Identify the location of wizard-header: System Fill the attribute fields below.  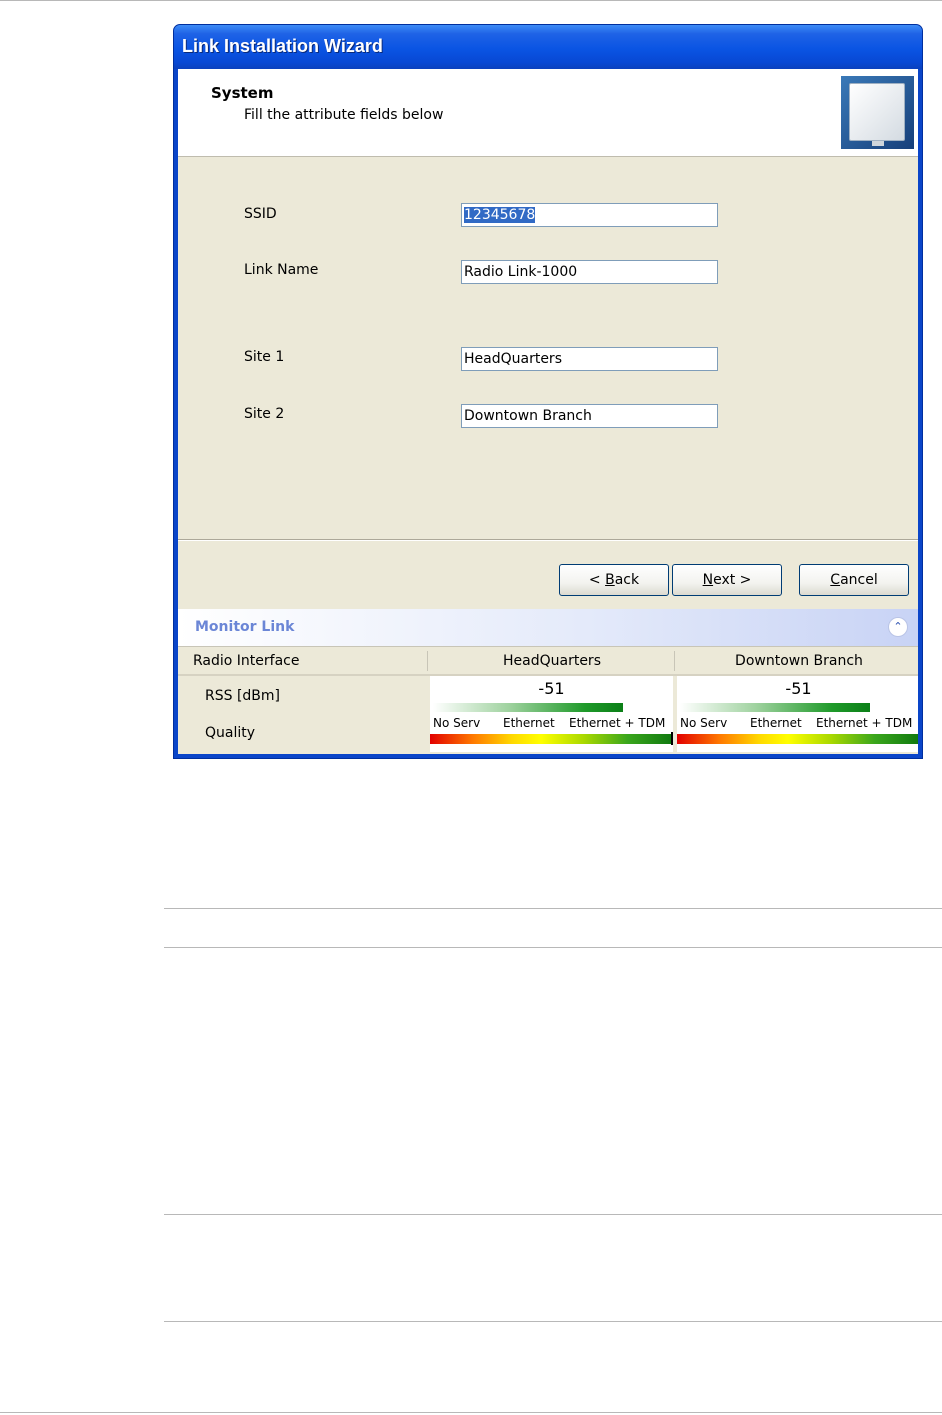
(548, 113).